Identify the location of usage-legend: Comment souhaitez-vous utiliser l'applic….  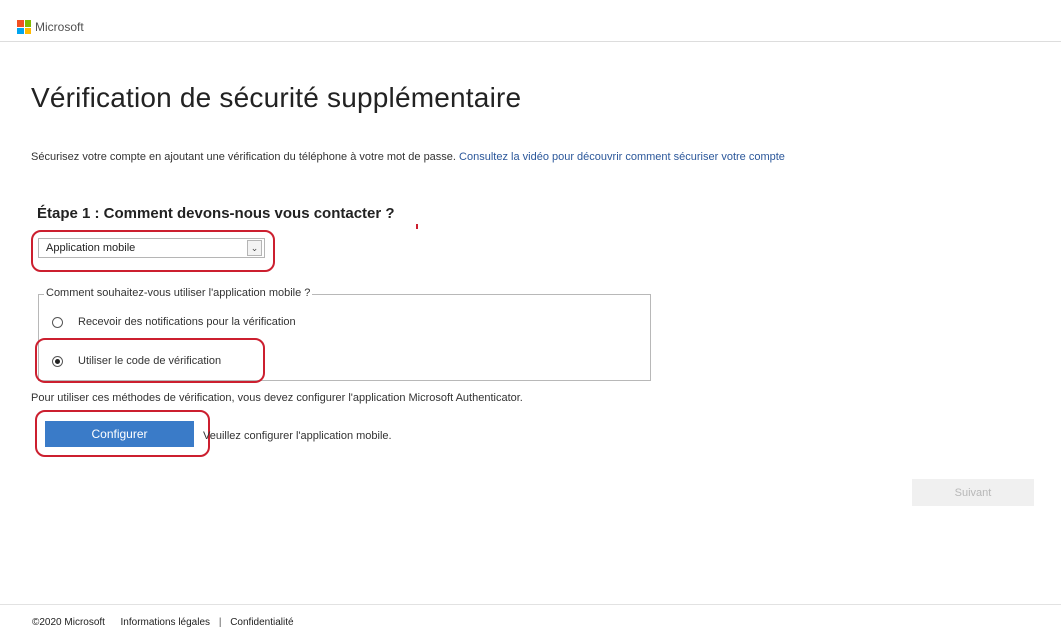
(178, 293).